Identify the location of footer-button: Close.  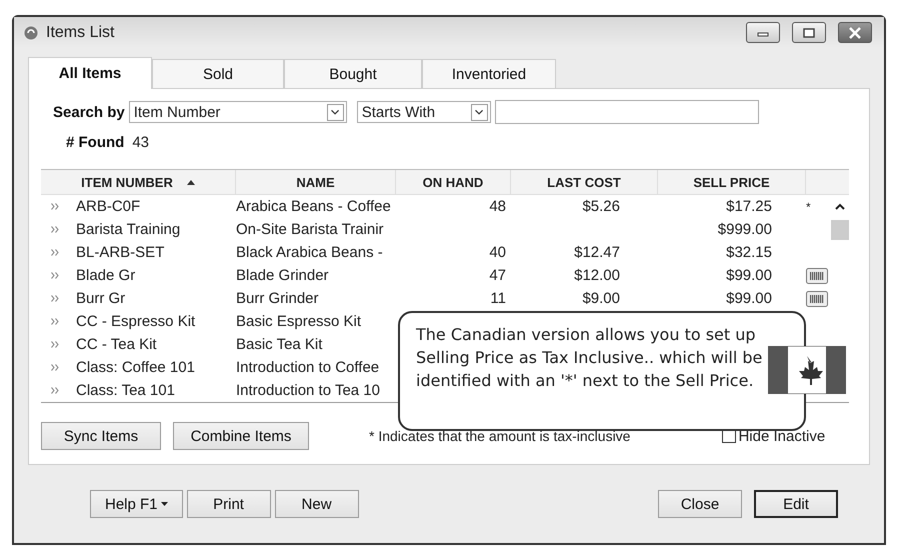
(700, 504).